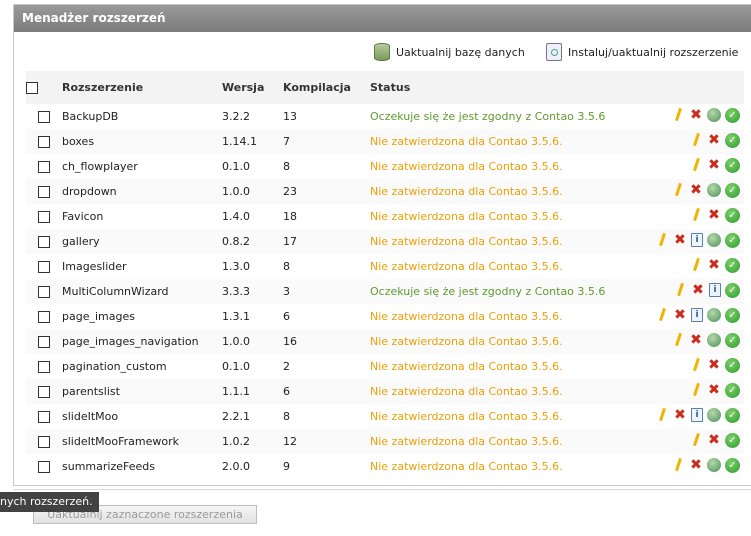  Describe the element at coordinates (49, 502) in the screenshot. I see `tooltip: nych rozszerzeń.` at that location.